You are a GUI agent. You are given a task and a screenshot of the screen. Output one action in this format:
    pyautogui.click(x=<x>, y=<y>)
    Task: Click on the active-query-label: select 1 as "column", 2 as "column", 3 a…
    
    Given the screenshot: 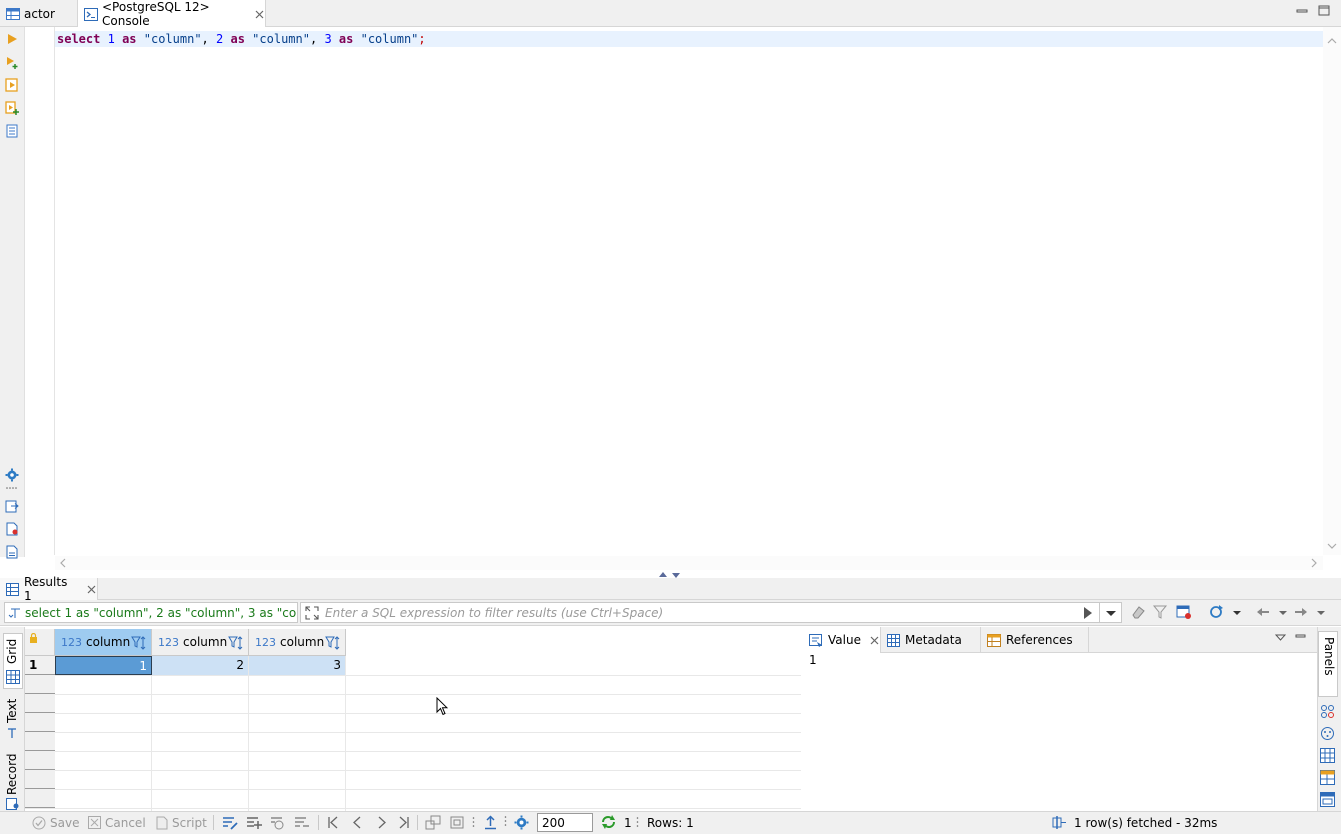 What is the action you would take?
    pyautogui.click(x=151, y=612)
    